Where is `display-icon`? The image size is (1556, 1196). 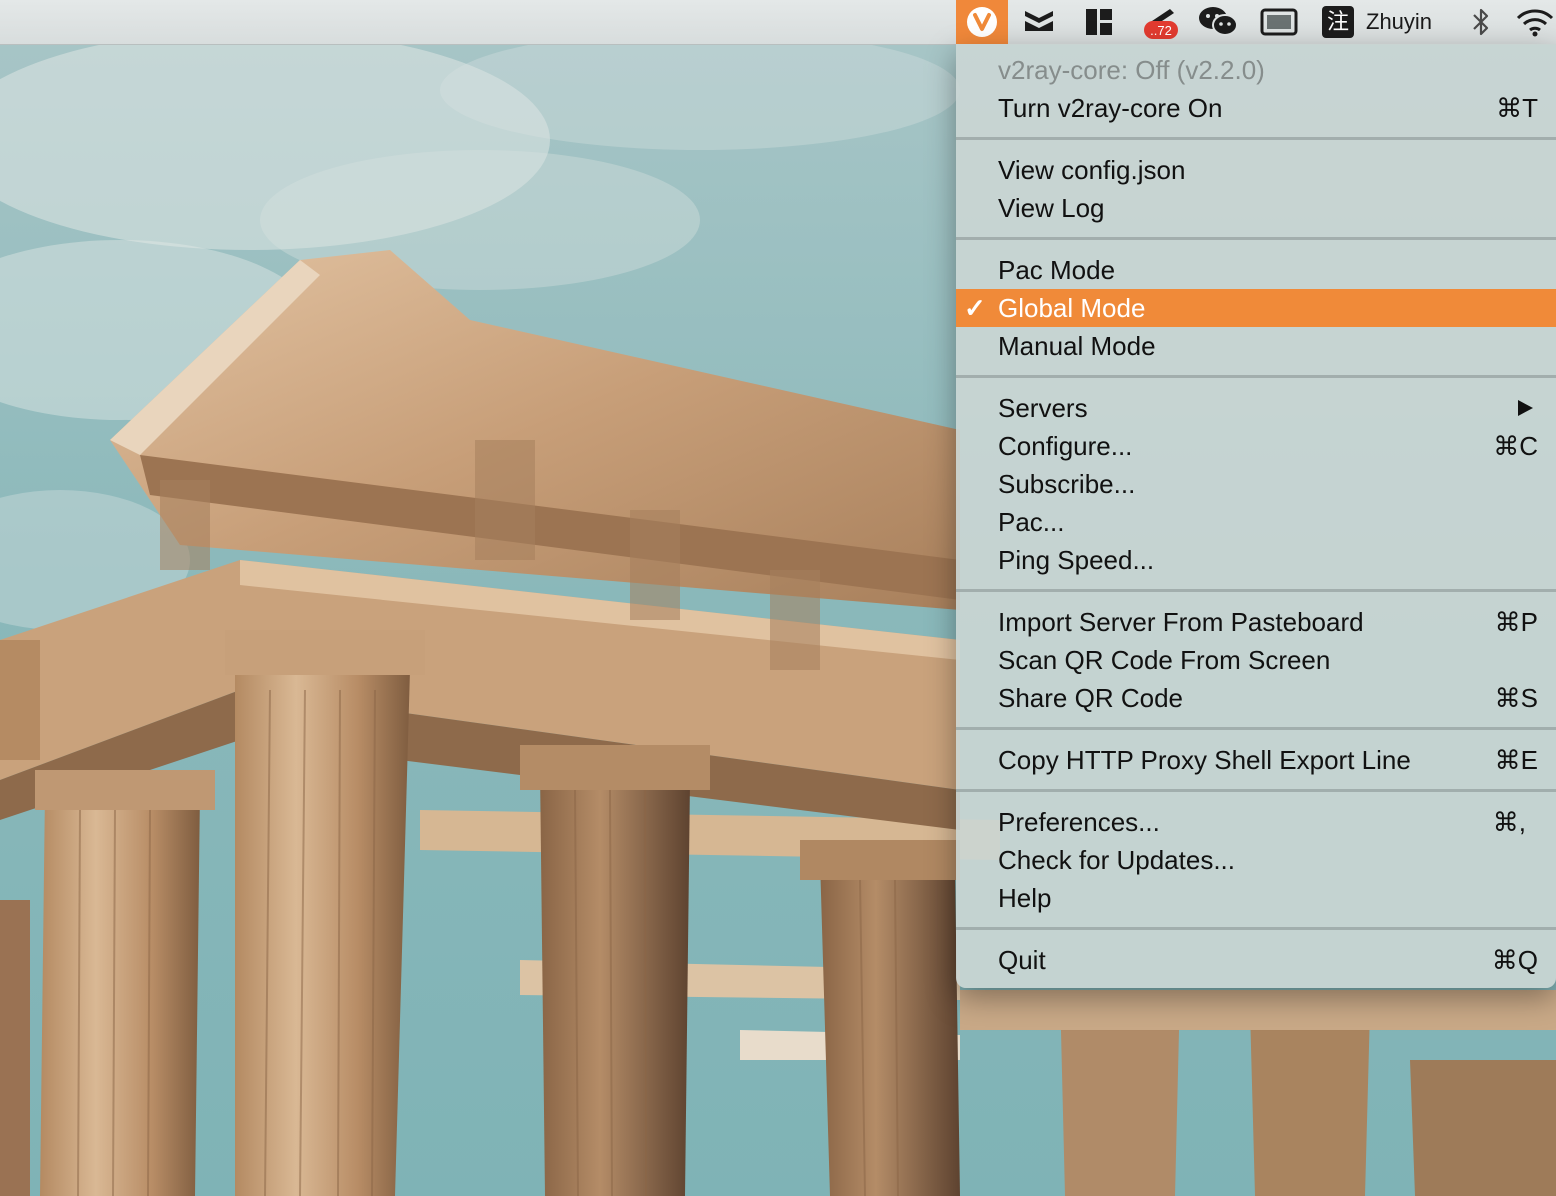 display-icon is located at coordinates (1279, 22).